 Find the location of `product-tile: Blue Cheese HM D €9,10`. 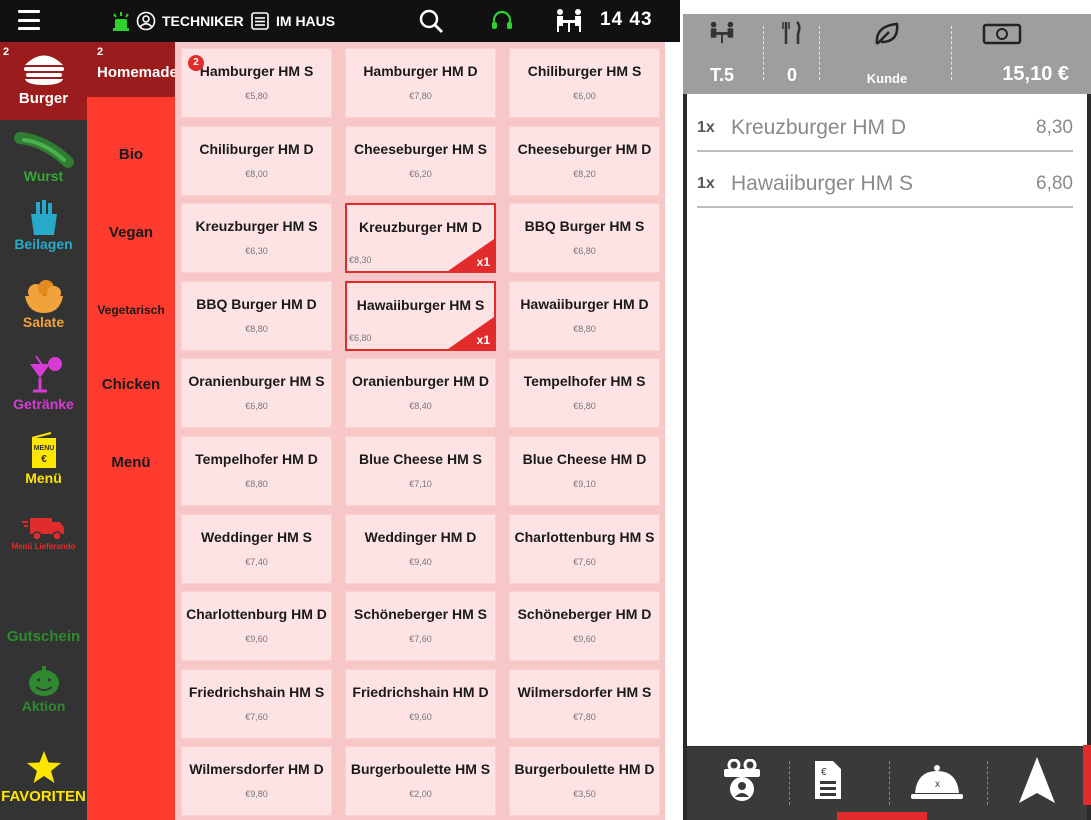

product-tile: Blue Cheese HM D €9,10 is located at coordinates (584, 471).